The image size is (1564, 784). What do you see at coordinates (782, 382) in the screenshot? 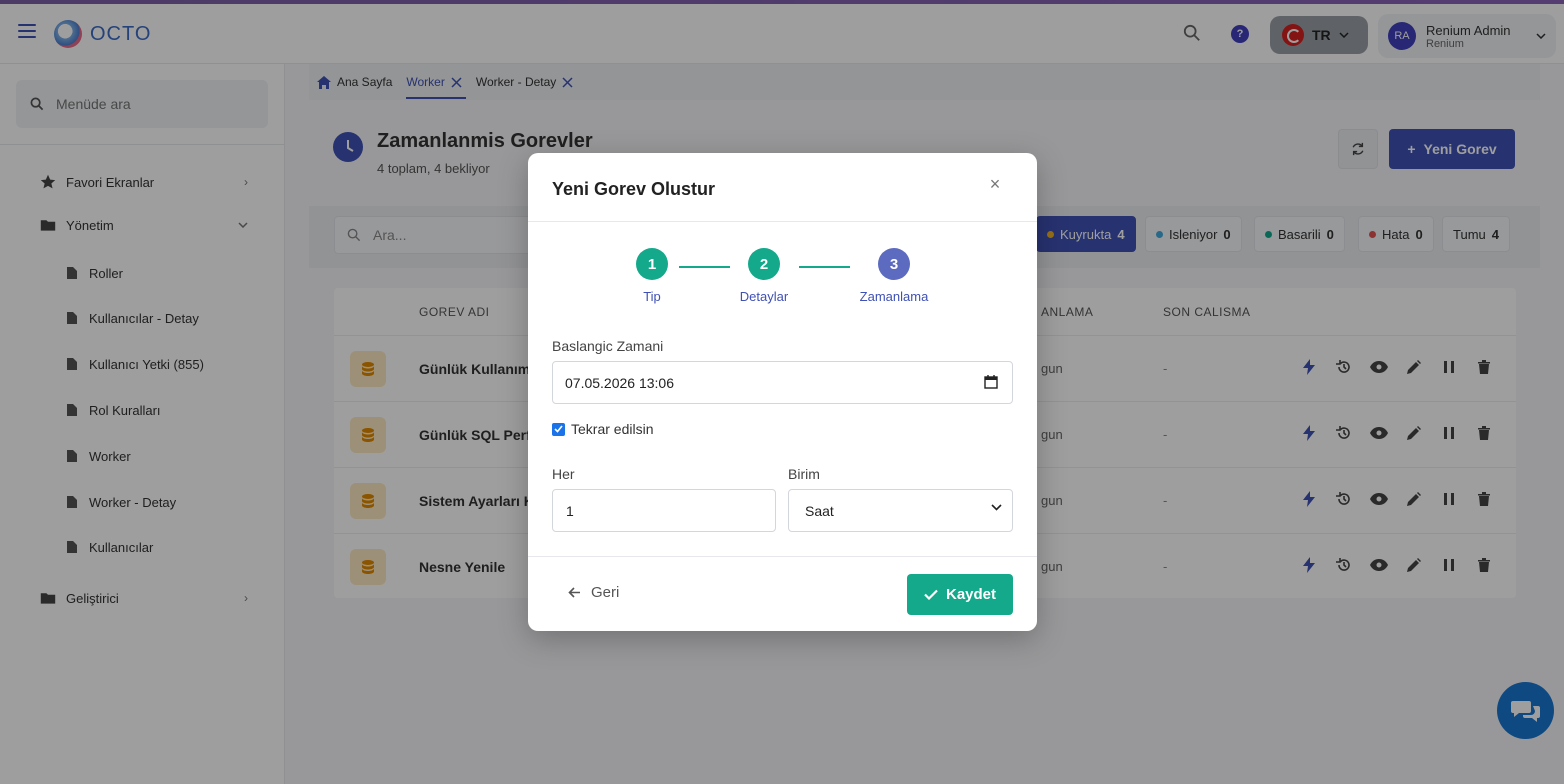
I see `start-time-input: 07.05.2026 13:06` at bounding box center [782, 382].